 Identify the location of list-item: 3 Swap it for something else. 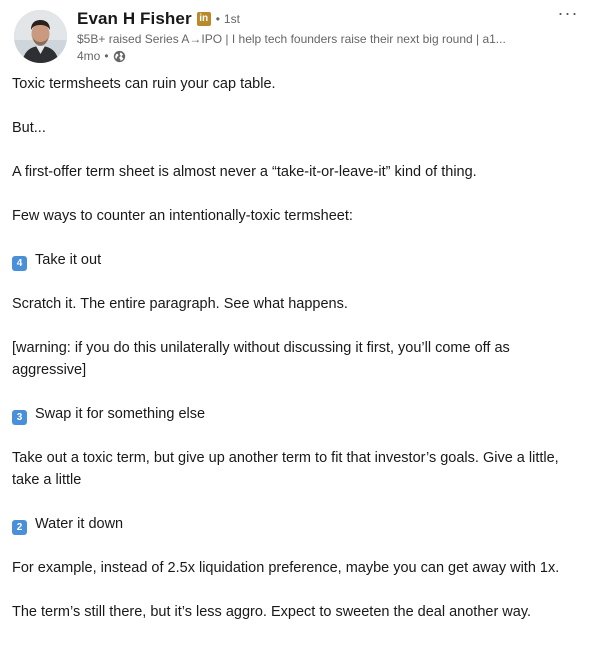
(292, 414).